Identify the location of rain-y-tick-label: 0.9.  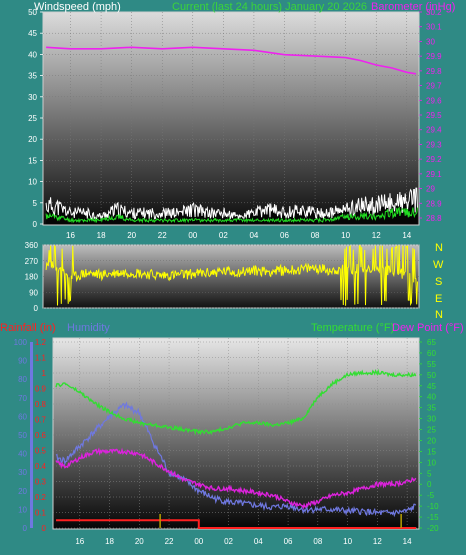
(41, 389).